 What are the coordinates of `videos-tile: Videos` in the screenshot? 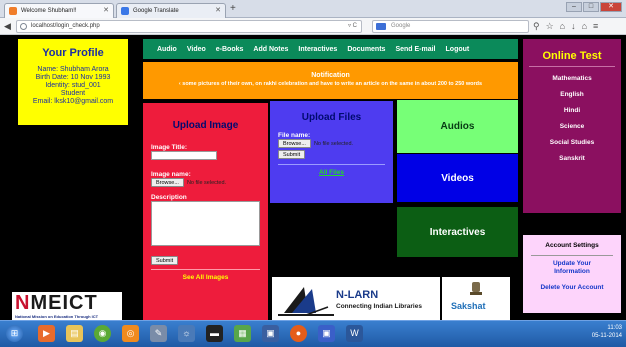 It's located at (457, 178).